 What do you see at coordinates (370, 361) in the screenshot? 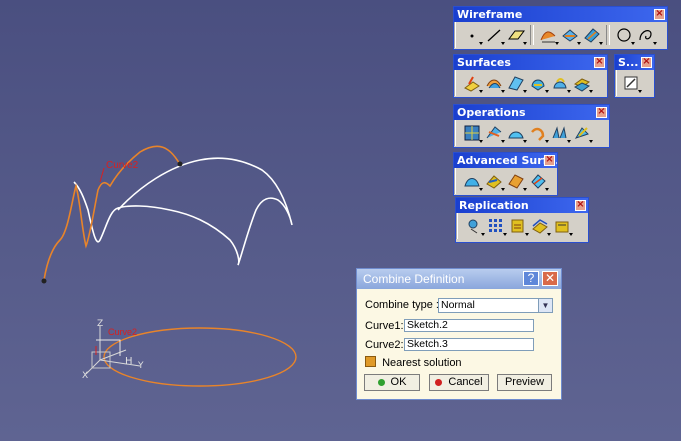
I see `checkbox-icon` at bounding box center [370, 361].